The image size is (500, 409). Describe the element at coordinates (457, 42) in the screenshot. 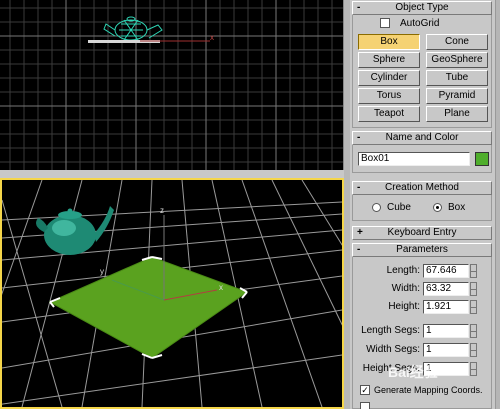

I see `cone-button: Cone` at that location.